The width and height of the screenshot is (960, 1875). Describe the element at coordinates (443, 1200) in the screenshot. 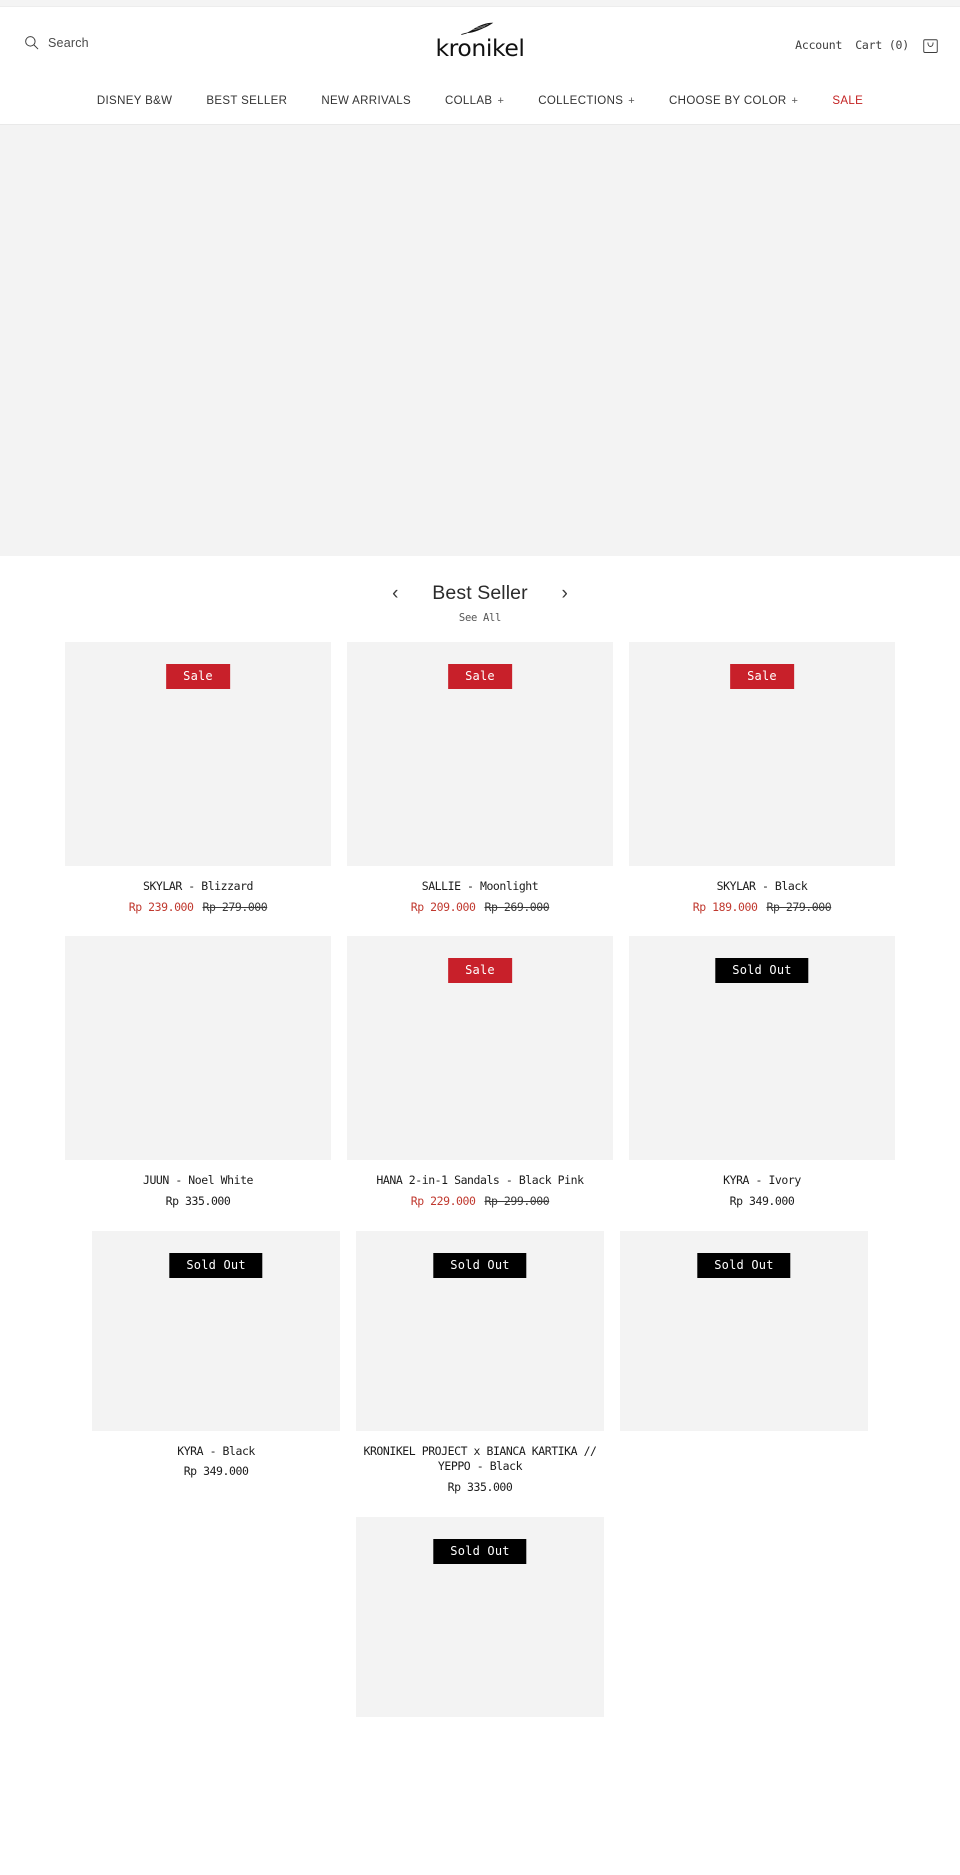

I see `current-price: Rp 229.000` at that location.